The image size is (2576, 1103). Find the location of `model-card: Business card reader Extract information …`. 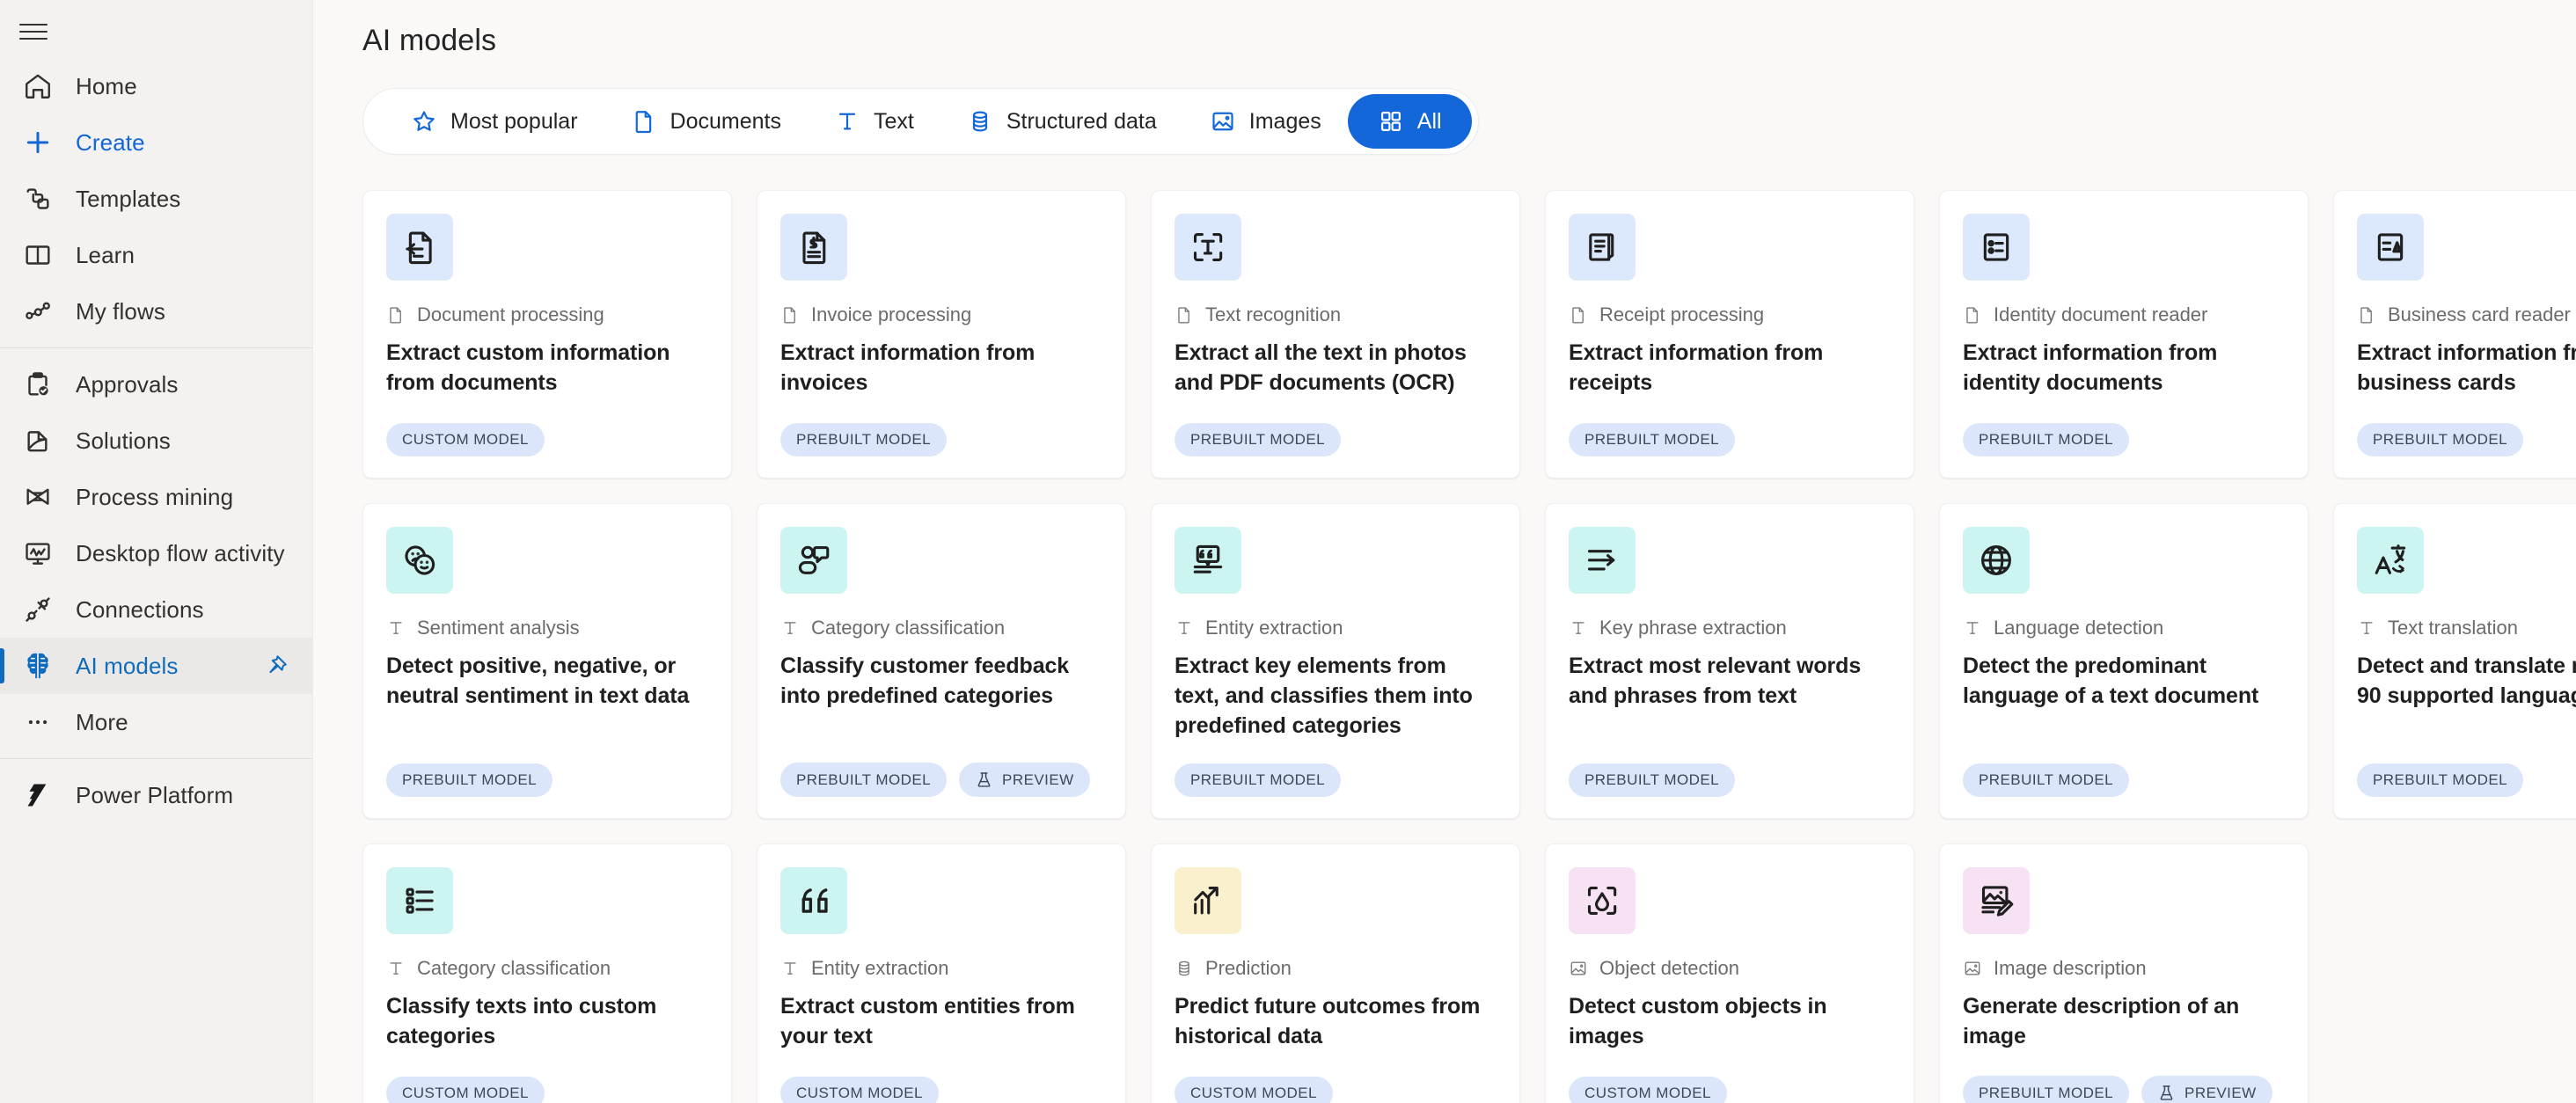

model-card: Business card reader Extract information … is located at coordinates (2454, 334).